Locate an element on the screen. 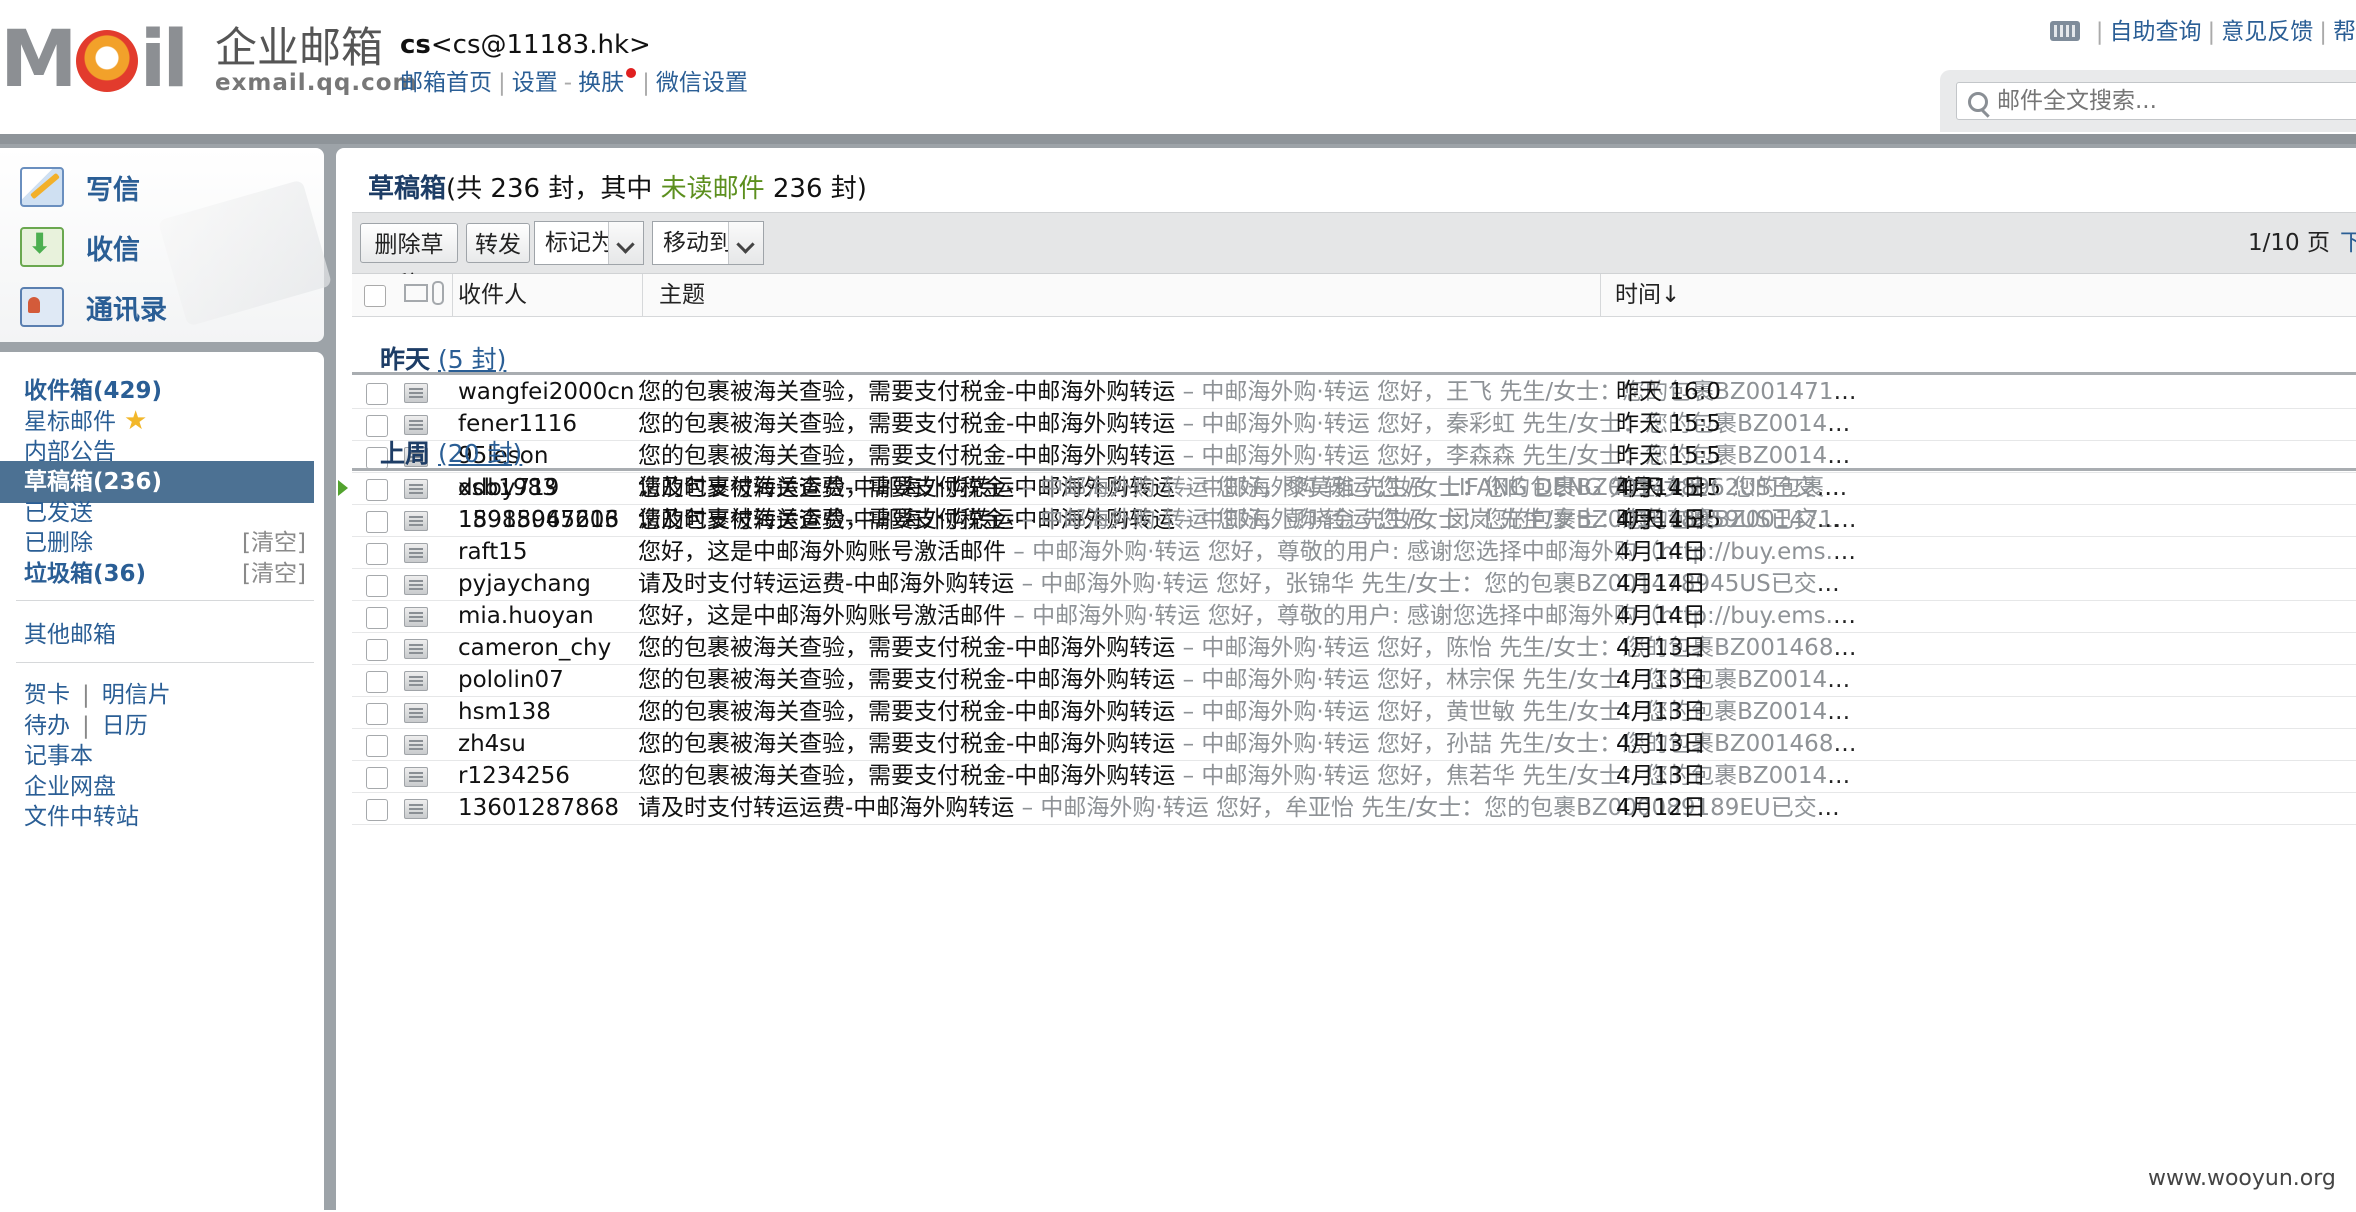 The image size is (2356, 1212). compose-label: 写信 is located at coordinates (113, 190).